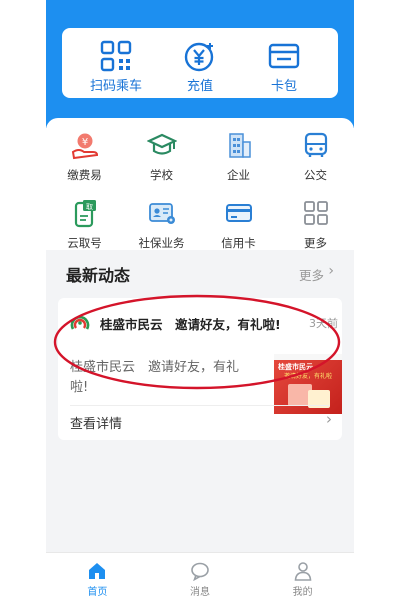  I want to click on quick-actions-card: 扫码乘车 充值 卡包, so click(200, 63).